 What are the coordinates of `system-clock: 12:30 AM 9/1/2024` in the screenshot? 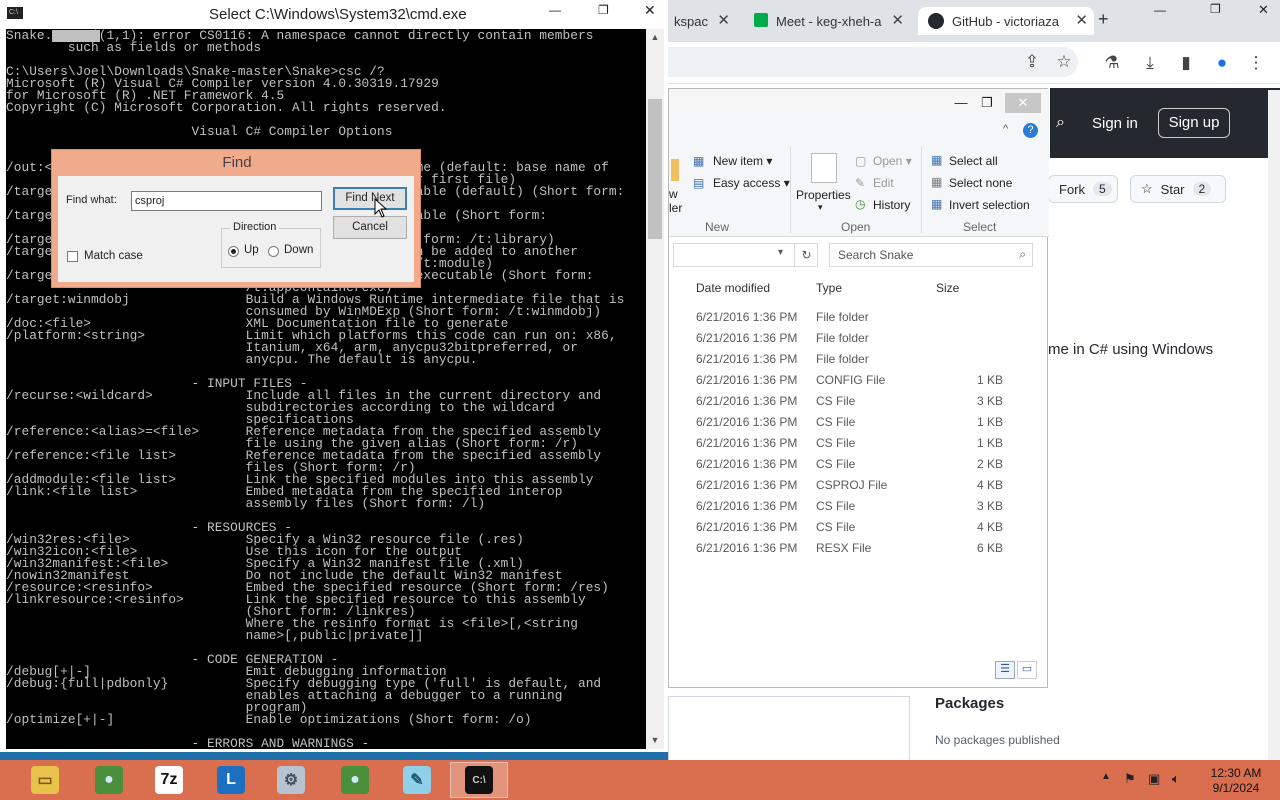 It's located at (1236, 781).